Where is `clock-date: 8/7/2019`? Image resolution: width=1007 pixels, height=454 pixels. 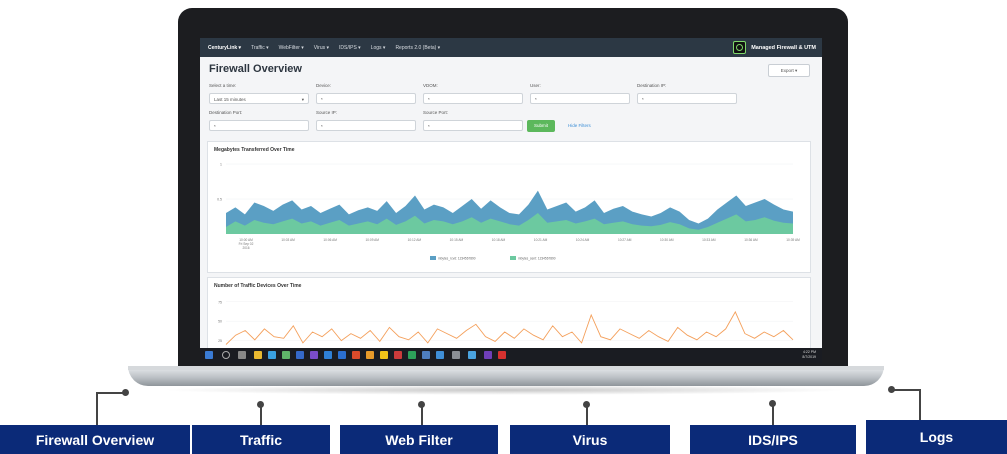
clock-date: 8/7/2019 is located at coordinates (809, 357).